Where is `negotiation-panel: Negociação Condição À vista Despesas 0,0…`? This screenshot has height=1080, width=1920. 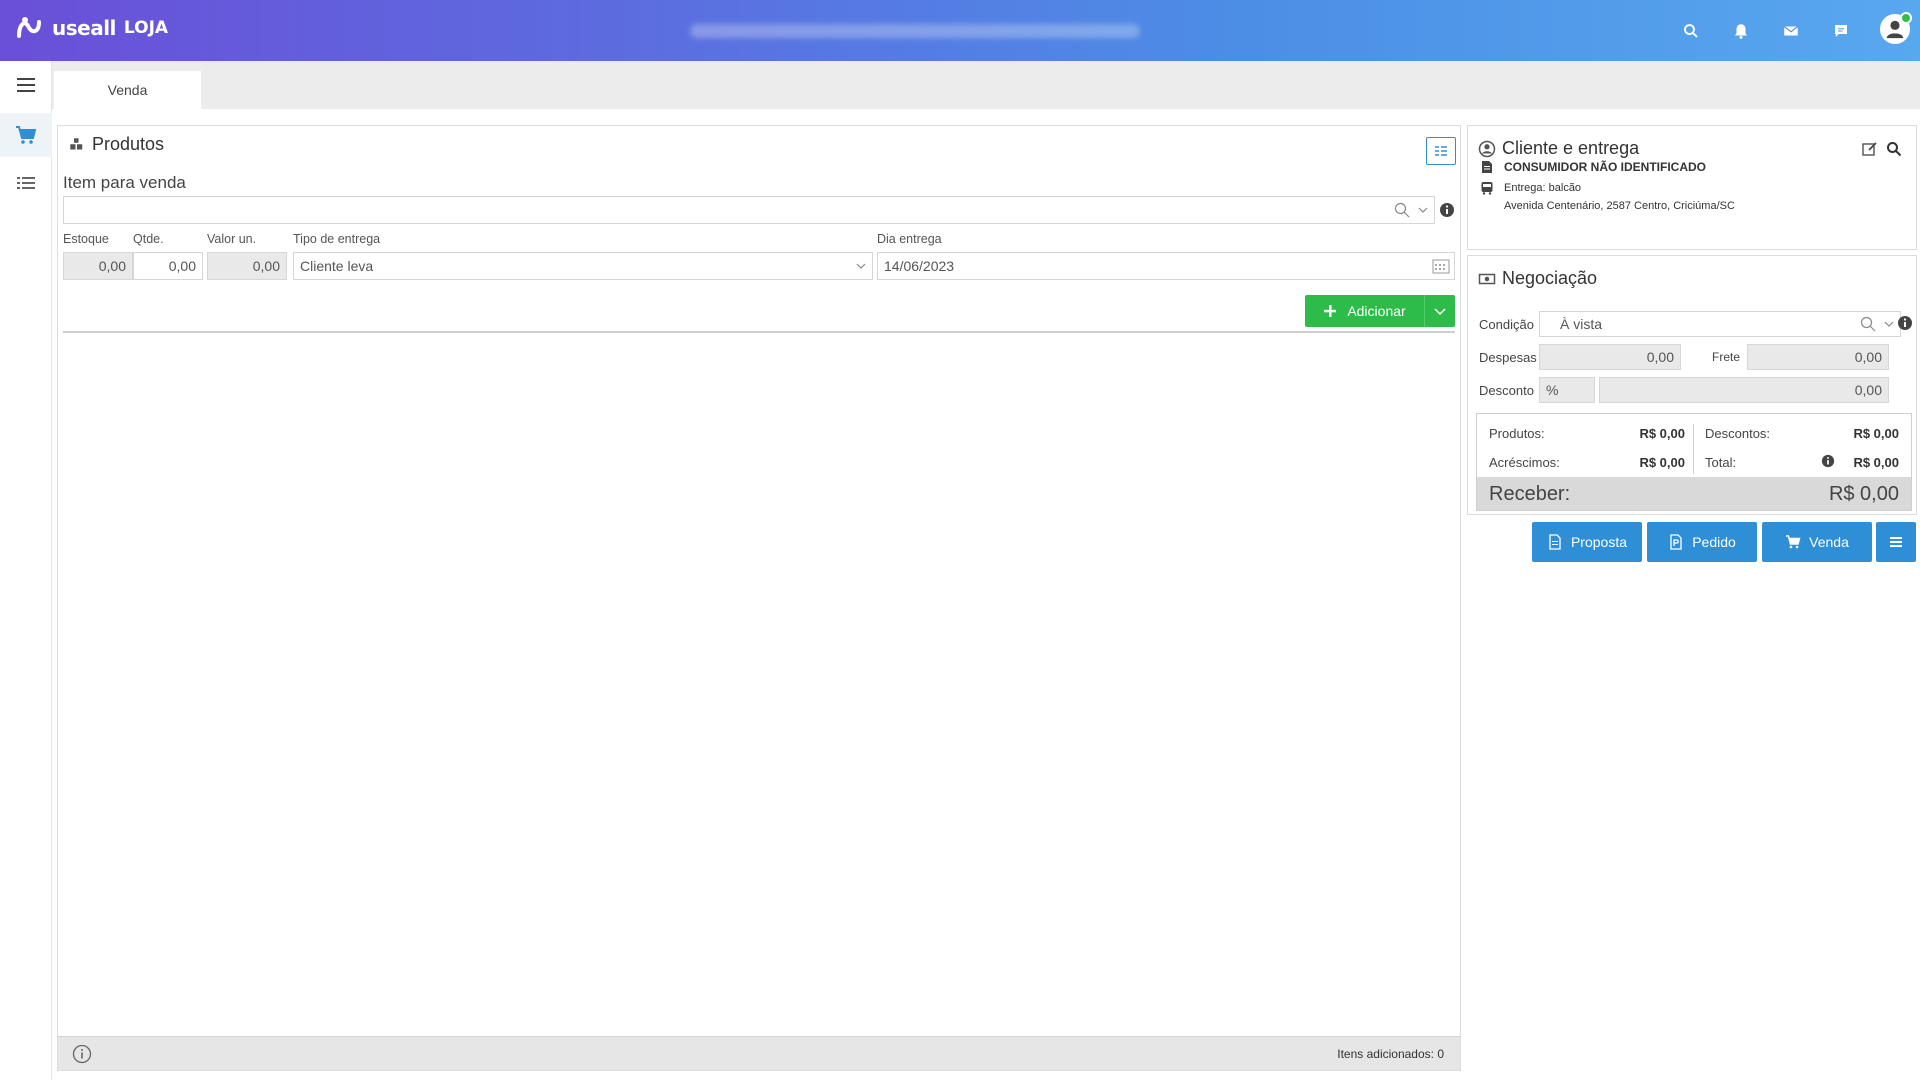
negotiation-panel: Negociação Condição À vista Despesas 0,0… is located at coordinates (1692, 385).